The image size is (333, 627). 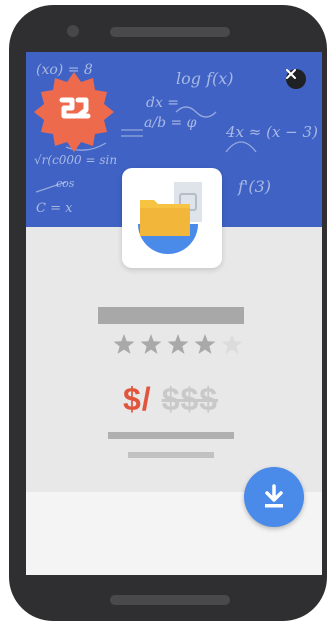 I want to click on close-button, so click(x=296, y=79).